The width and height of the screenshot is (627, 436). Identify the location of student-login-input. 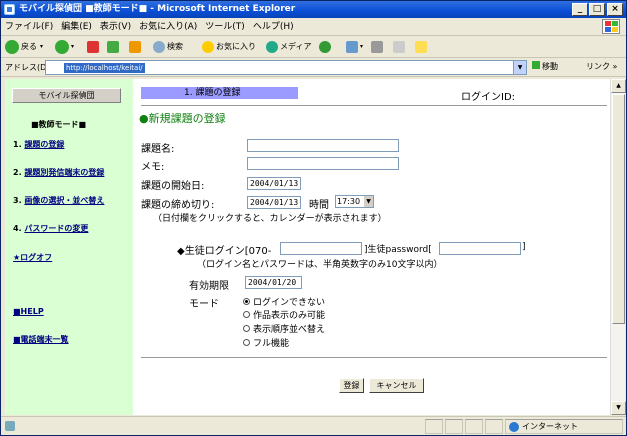
(321, 248).